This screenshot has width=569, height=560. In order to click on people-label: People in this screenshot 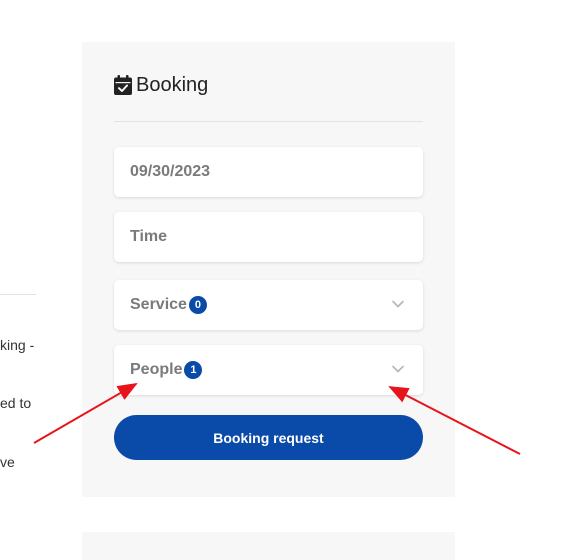, I will do `click(156, 369)`.